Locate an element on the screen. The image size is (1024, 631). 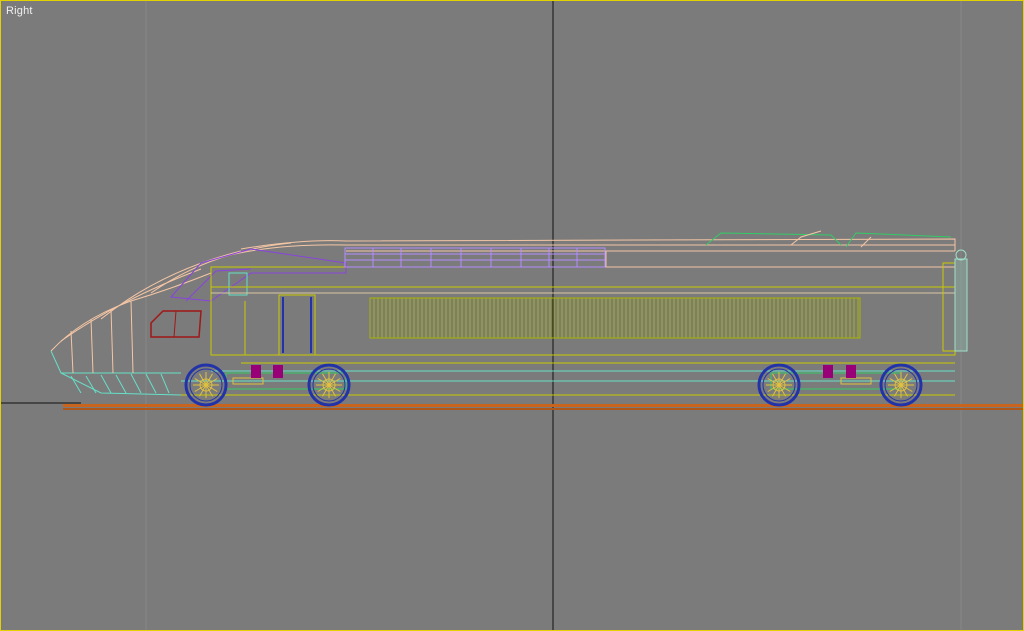
wheel is located at coordinates (206, 385).